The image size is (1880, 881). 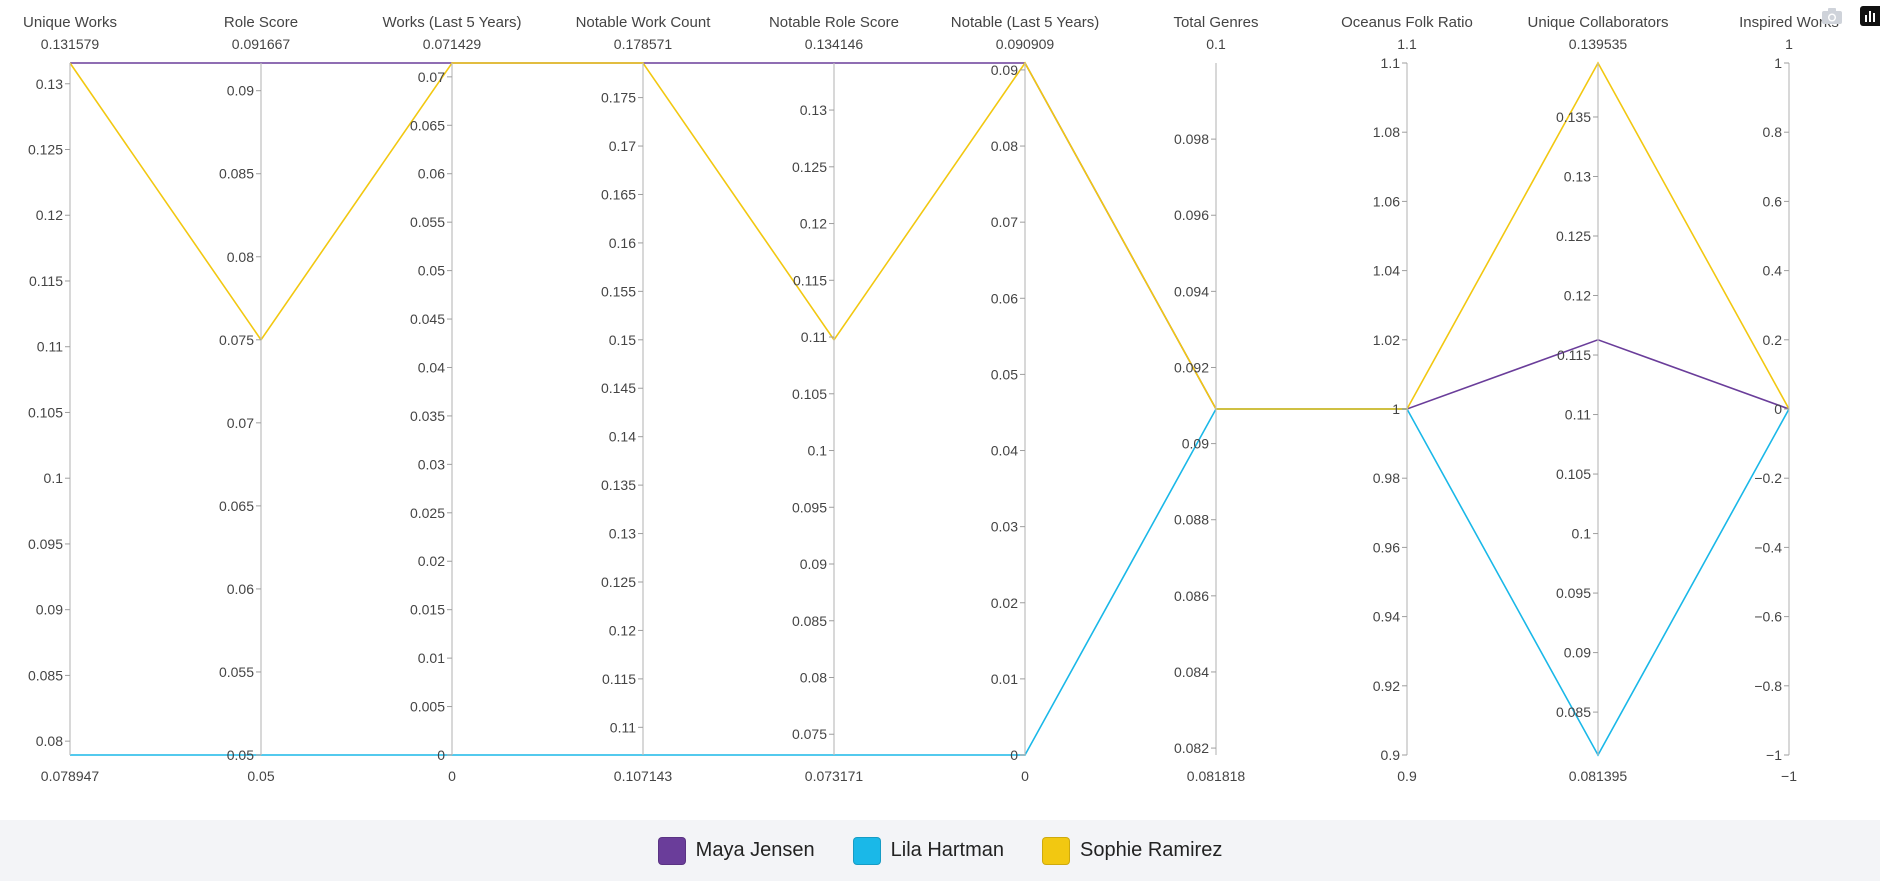 What do you see at coordinates (622, 243) in the screenshot?
I see `tick-label: 0.16` at bounding box center [622, 243].